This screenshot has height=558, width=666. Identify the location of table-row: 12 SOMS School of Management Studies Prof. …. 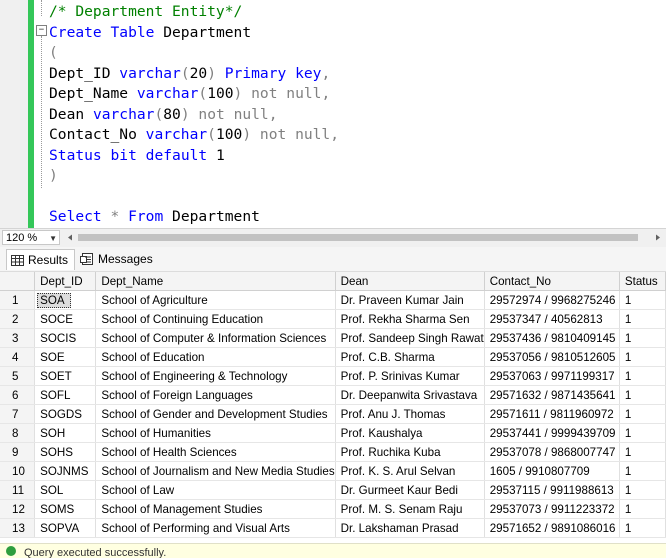
(333, 509).